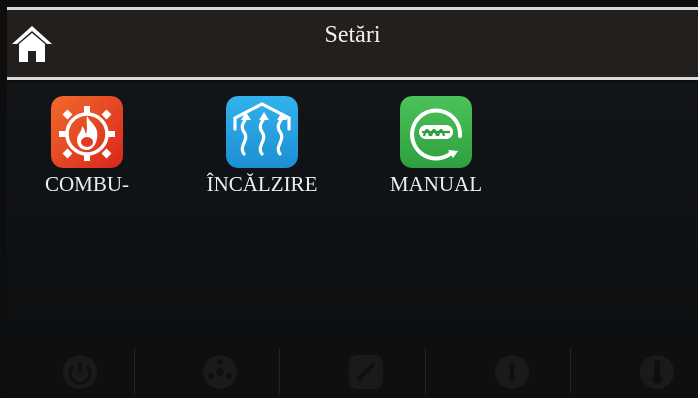  Describe the element at coordinates (262, 132) in the screenshot. I see `heat-waves-icon` at that location.